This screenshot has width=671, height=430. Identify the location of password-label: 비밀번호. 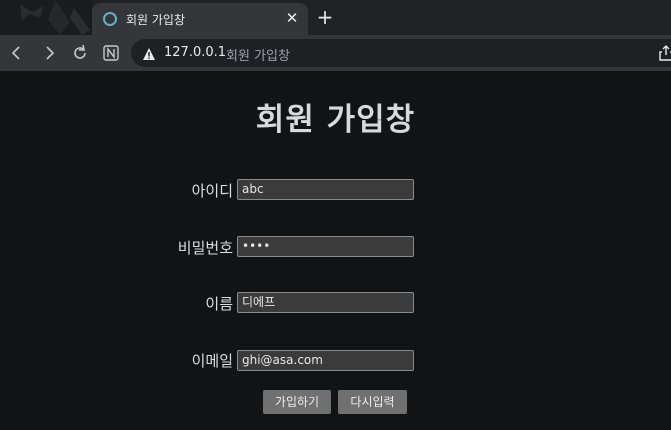
(205, 248).